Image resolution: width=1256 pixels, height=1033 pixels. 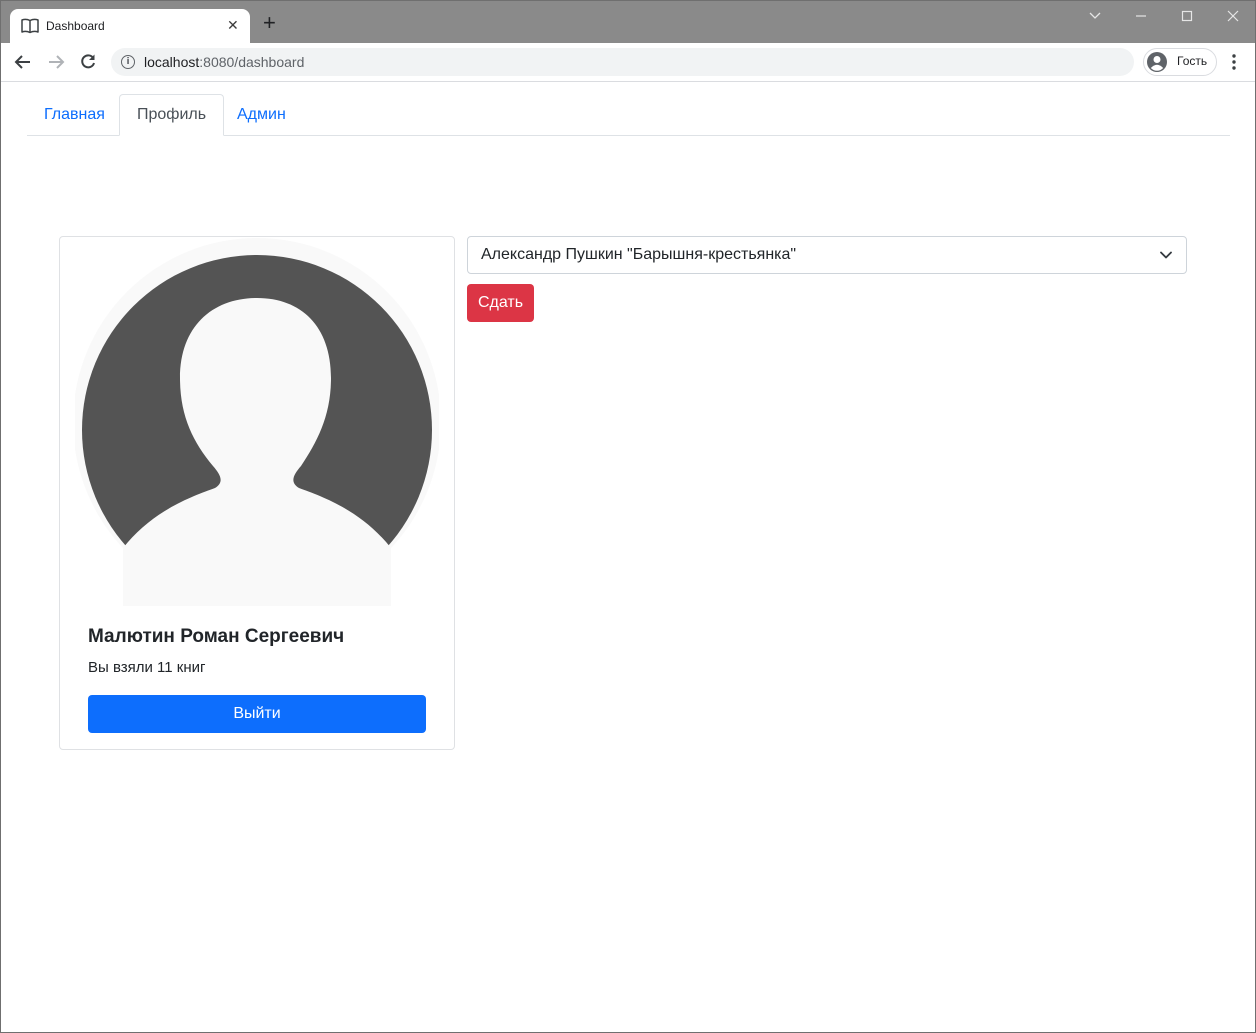 What do you see at coordinates (257, 422) in the screenshot?
I see `user-avatar-image` at bounding box center [257, 422].